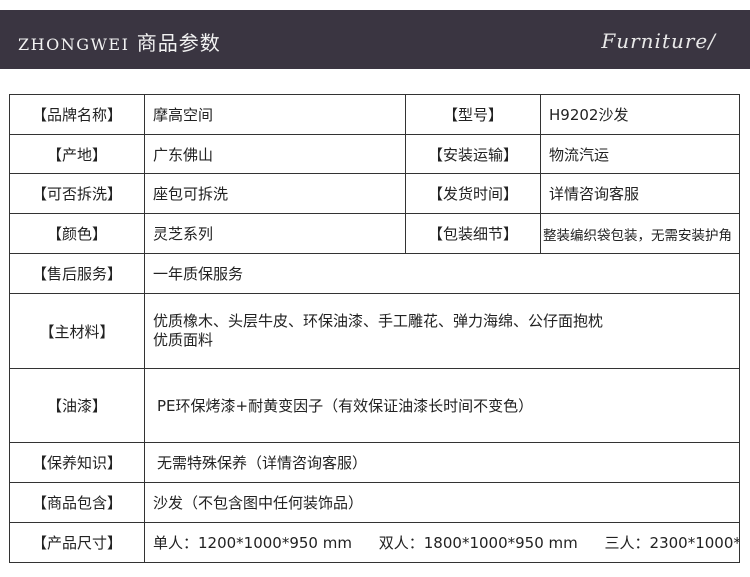 This screenshot has width=750, height=577. I want to click on furniture-script: Furniture/, so click(658, 41).